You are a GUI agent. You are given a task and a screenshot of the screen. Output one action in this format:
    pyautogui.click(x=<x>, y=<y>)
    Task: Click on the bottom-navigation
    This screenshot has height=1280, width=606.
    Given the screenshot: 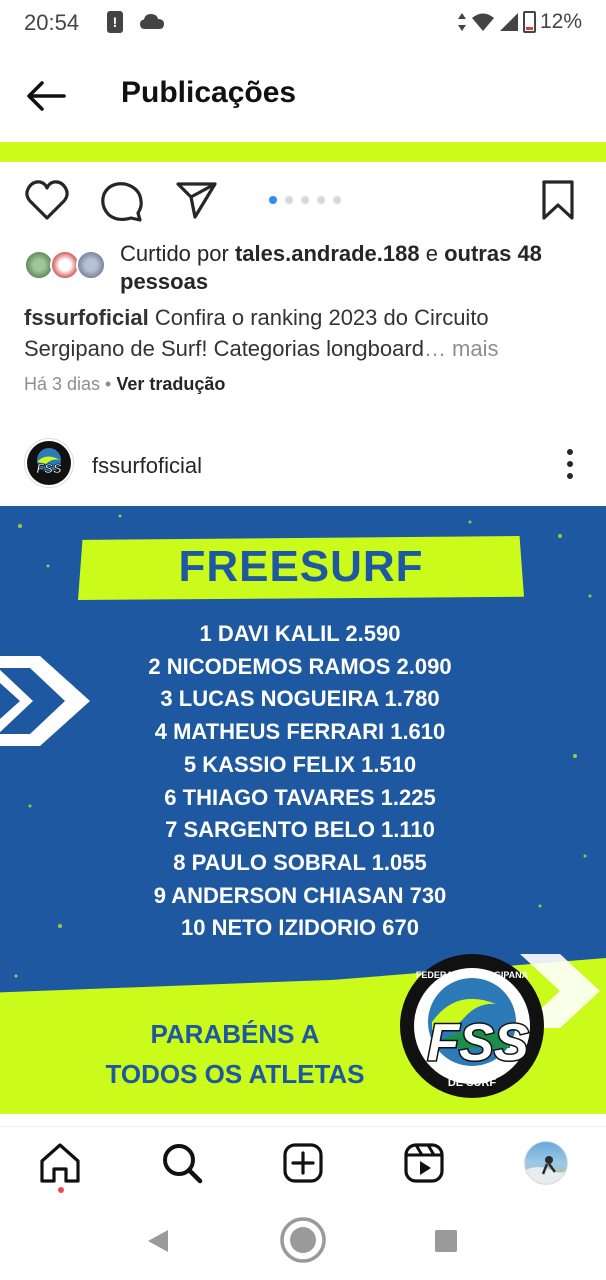 What is the action you would take?
    pyautogui.click(x=303, y=1163)
    